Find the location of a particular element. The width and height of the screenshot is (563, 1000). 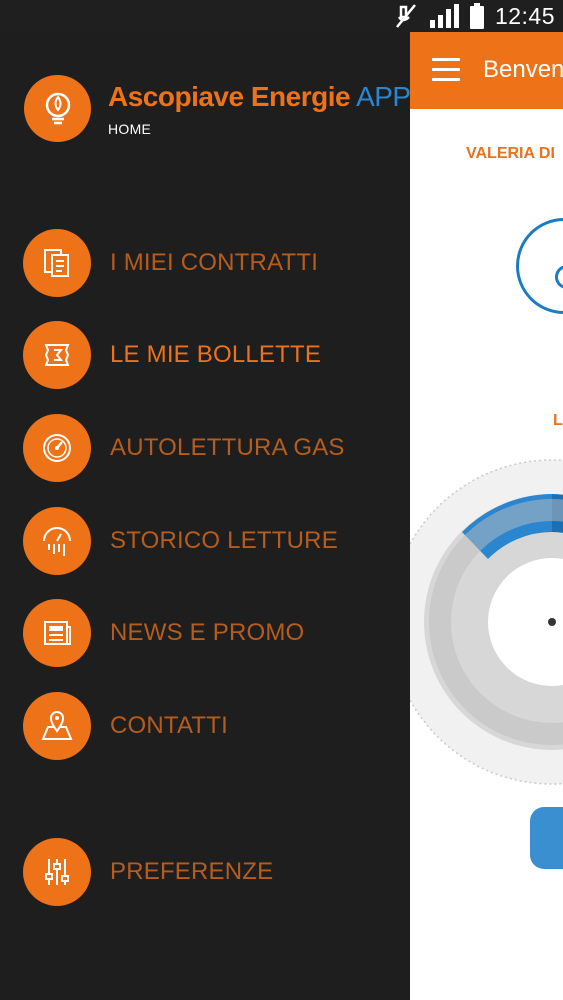

menu-icon is located at coordinates (446, 70).